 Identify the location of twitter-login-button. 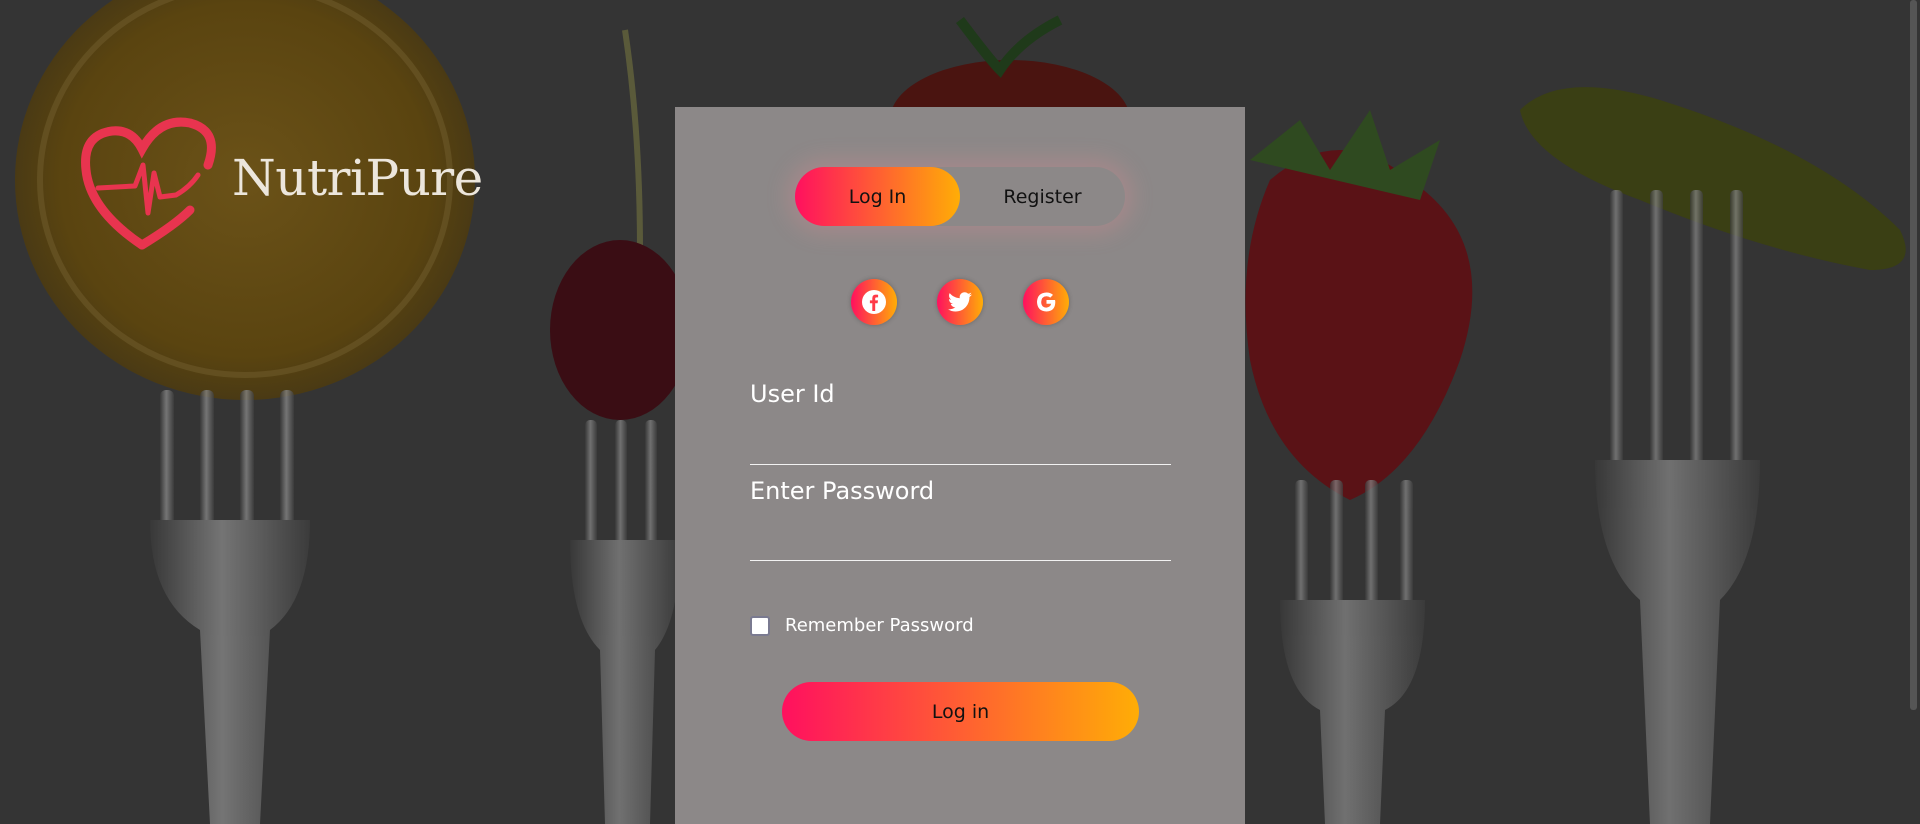
(960, 302).